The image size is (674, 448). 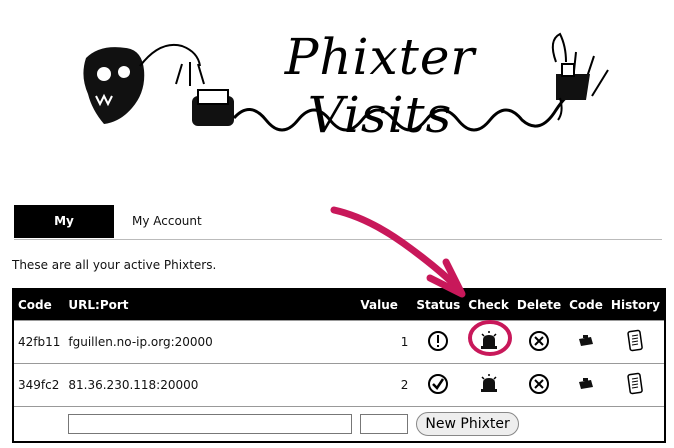 I want to click on column-header-value: Value, so click(x=384, y=305).